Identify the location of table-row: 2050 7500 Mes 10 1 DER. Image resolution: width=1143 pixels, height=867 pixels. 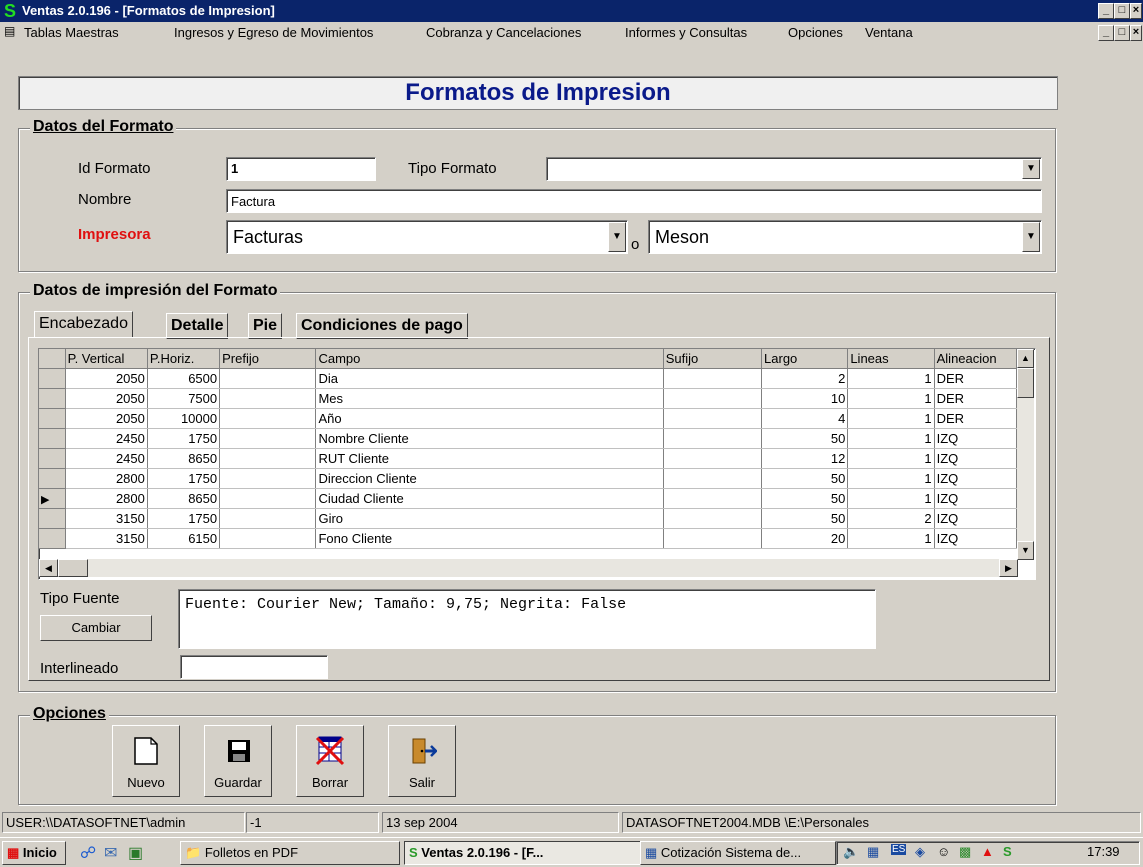
(528, 398).